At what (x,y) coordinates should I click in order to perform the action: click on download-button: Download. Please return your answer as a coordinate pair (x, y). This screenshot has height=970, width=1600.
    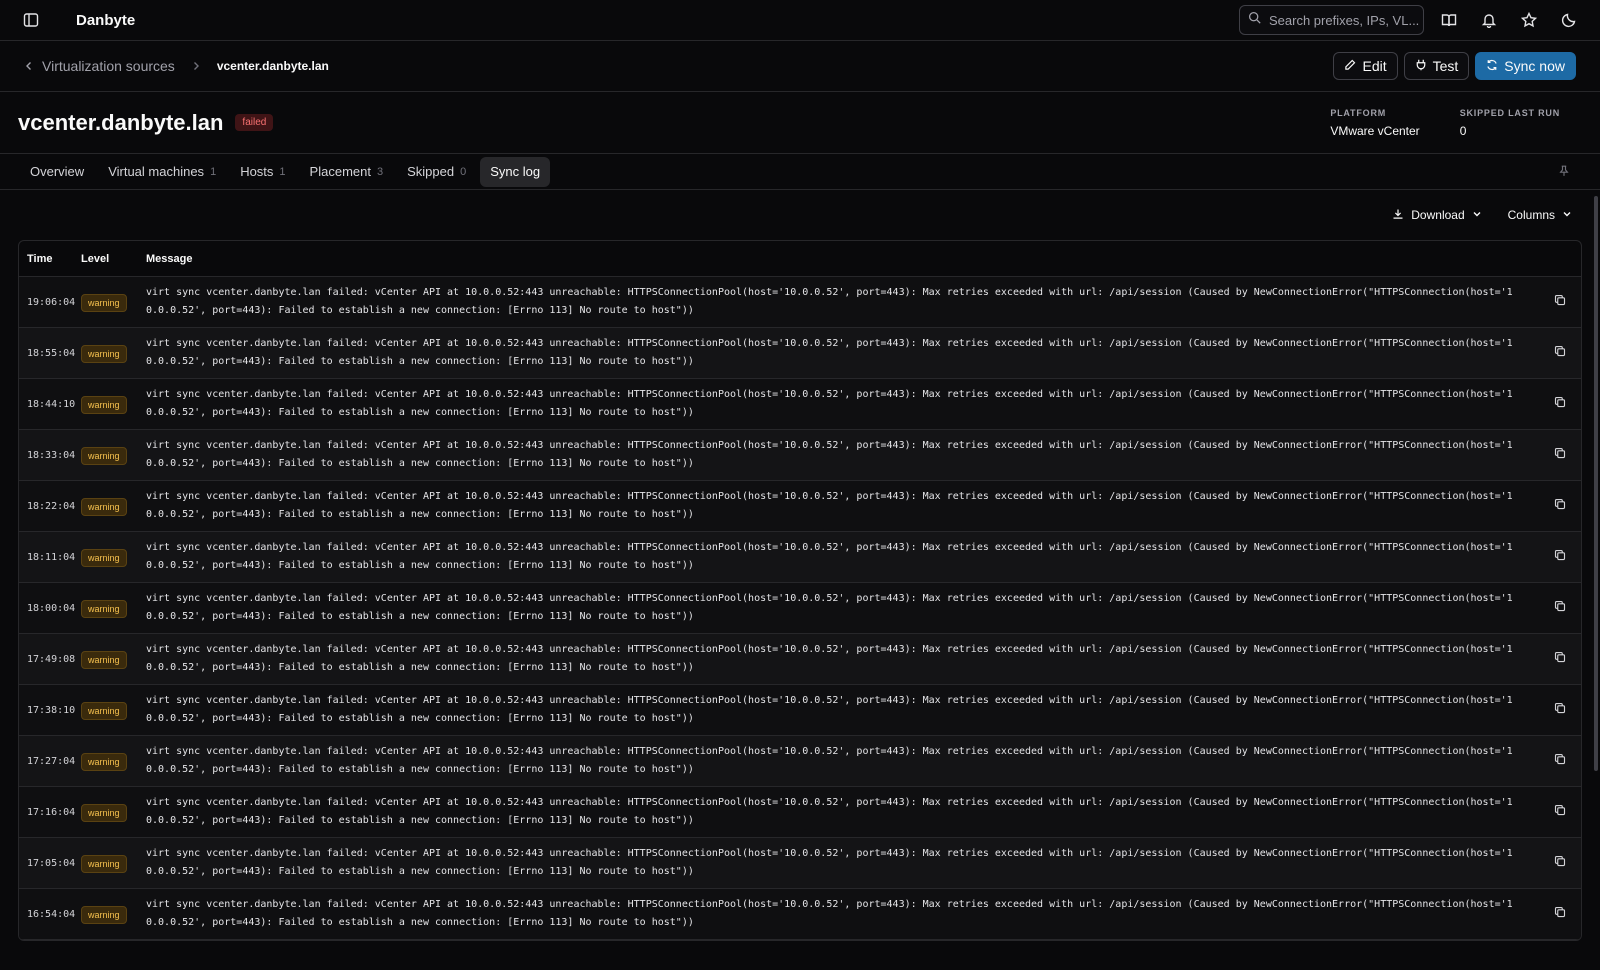
    Looking at the image, I should click on (1436, 215).